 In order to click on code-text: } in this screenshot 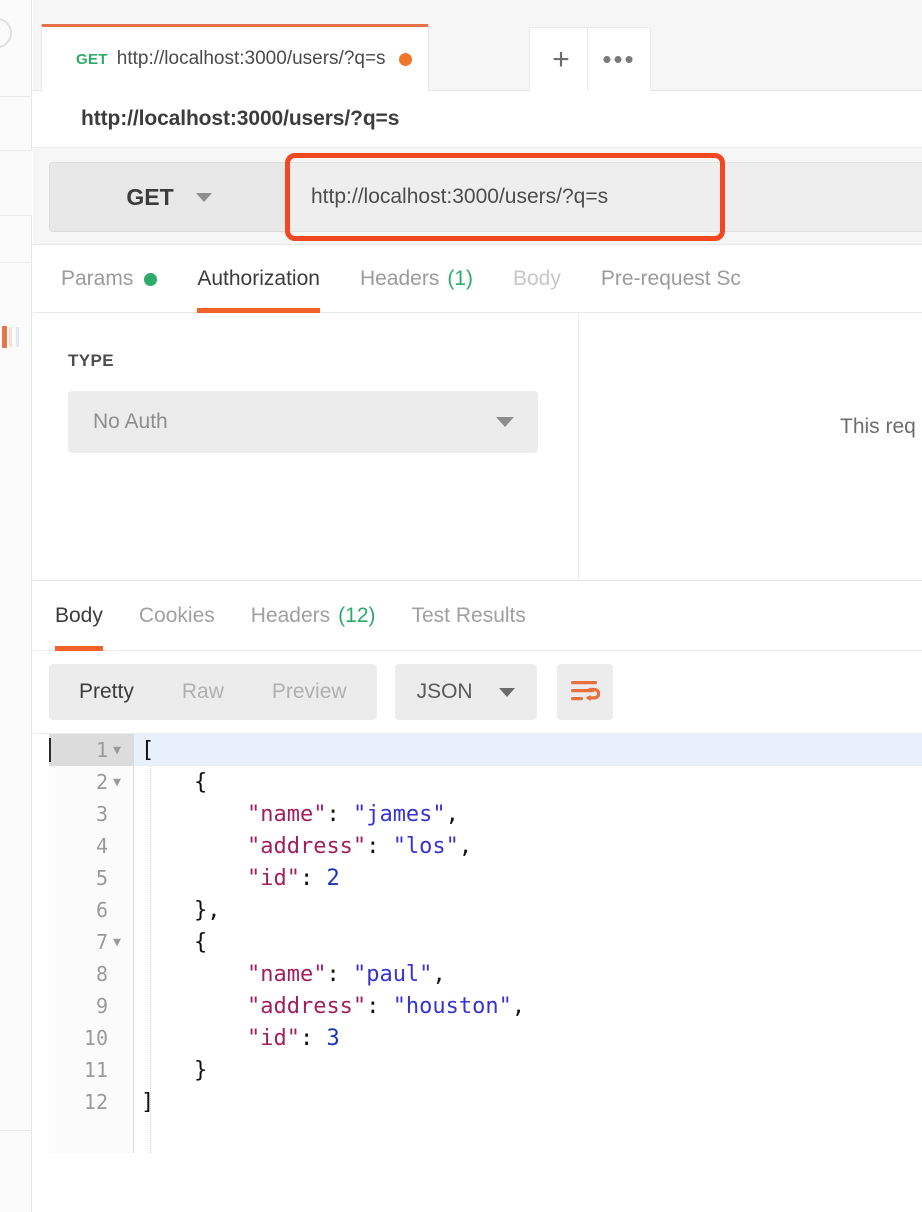, I will do `click(528, 1070)`.